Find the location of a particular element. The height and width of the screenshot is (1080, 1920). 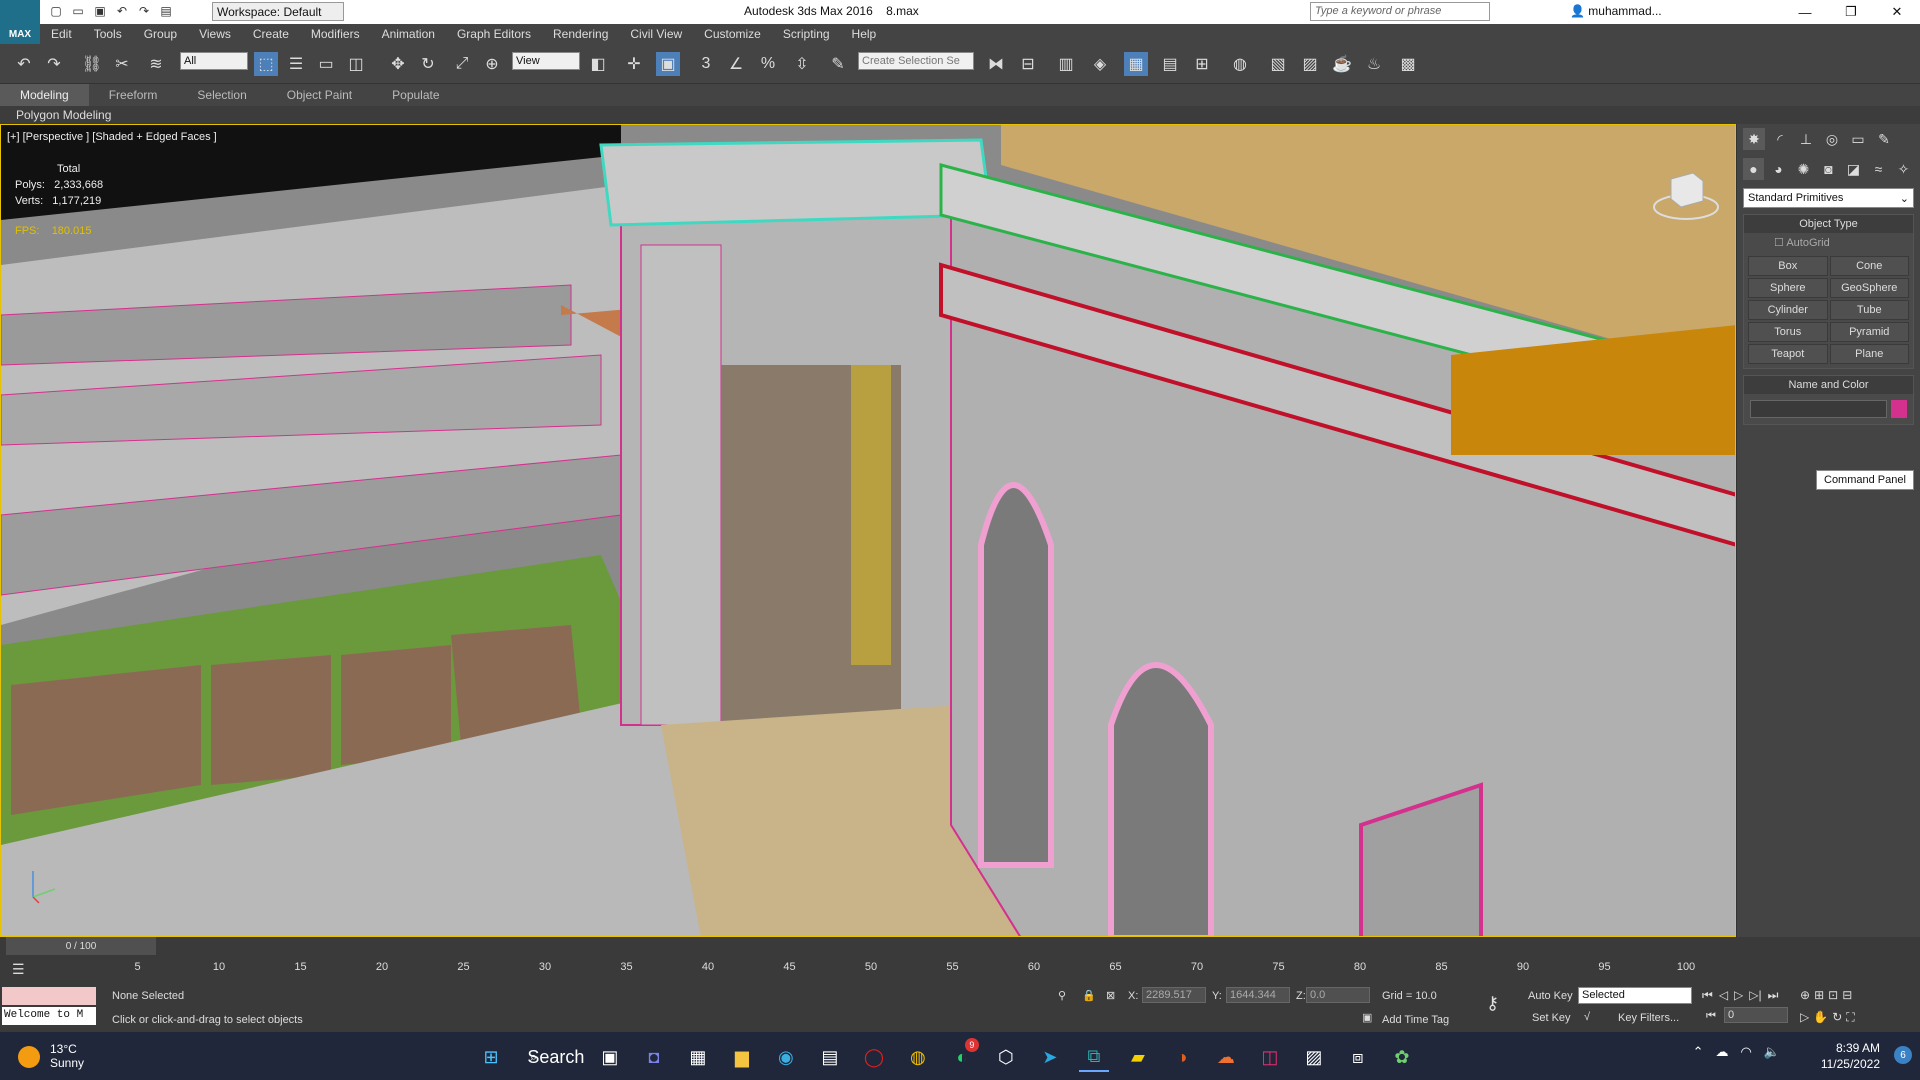

scene-explorer-icon: ▦ is located at coordinates (1136, 64).